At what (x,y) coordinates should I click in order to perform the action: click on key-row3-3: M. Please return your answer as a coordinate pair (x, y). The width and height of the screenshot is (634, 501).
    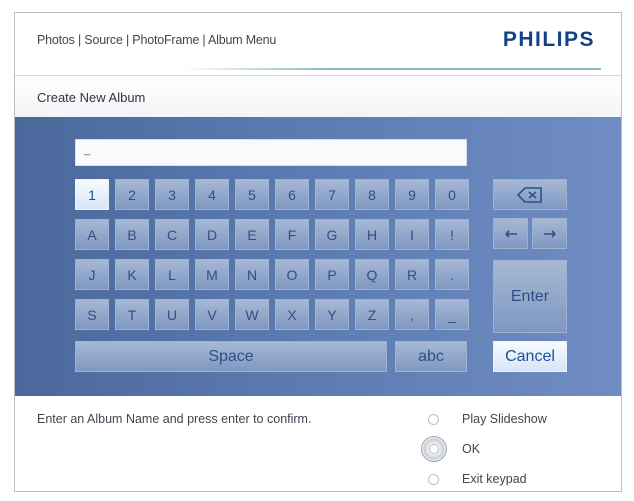
    Looking at the image, I should click on (212, 274).